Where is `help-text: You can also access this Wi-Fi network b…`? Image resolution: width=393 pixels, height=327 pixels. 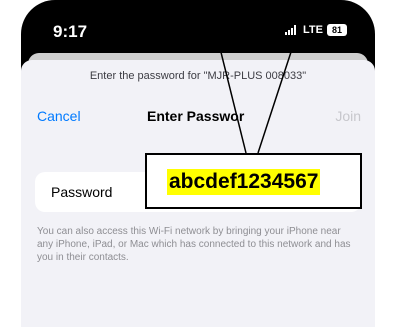
help-text: You can also access this Wi-Fi network b… is located at coordinates (194, 244).